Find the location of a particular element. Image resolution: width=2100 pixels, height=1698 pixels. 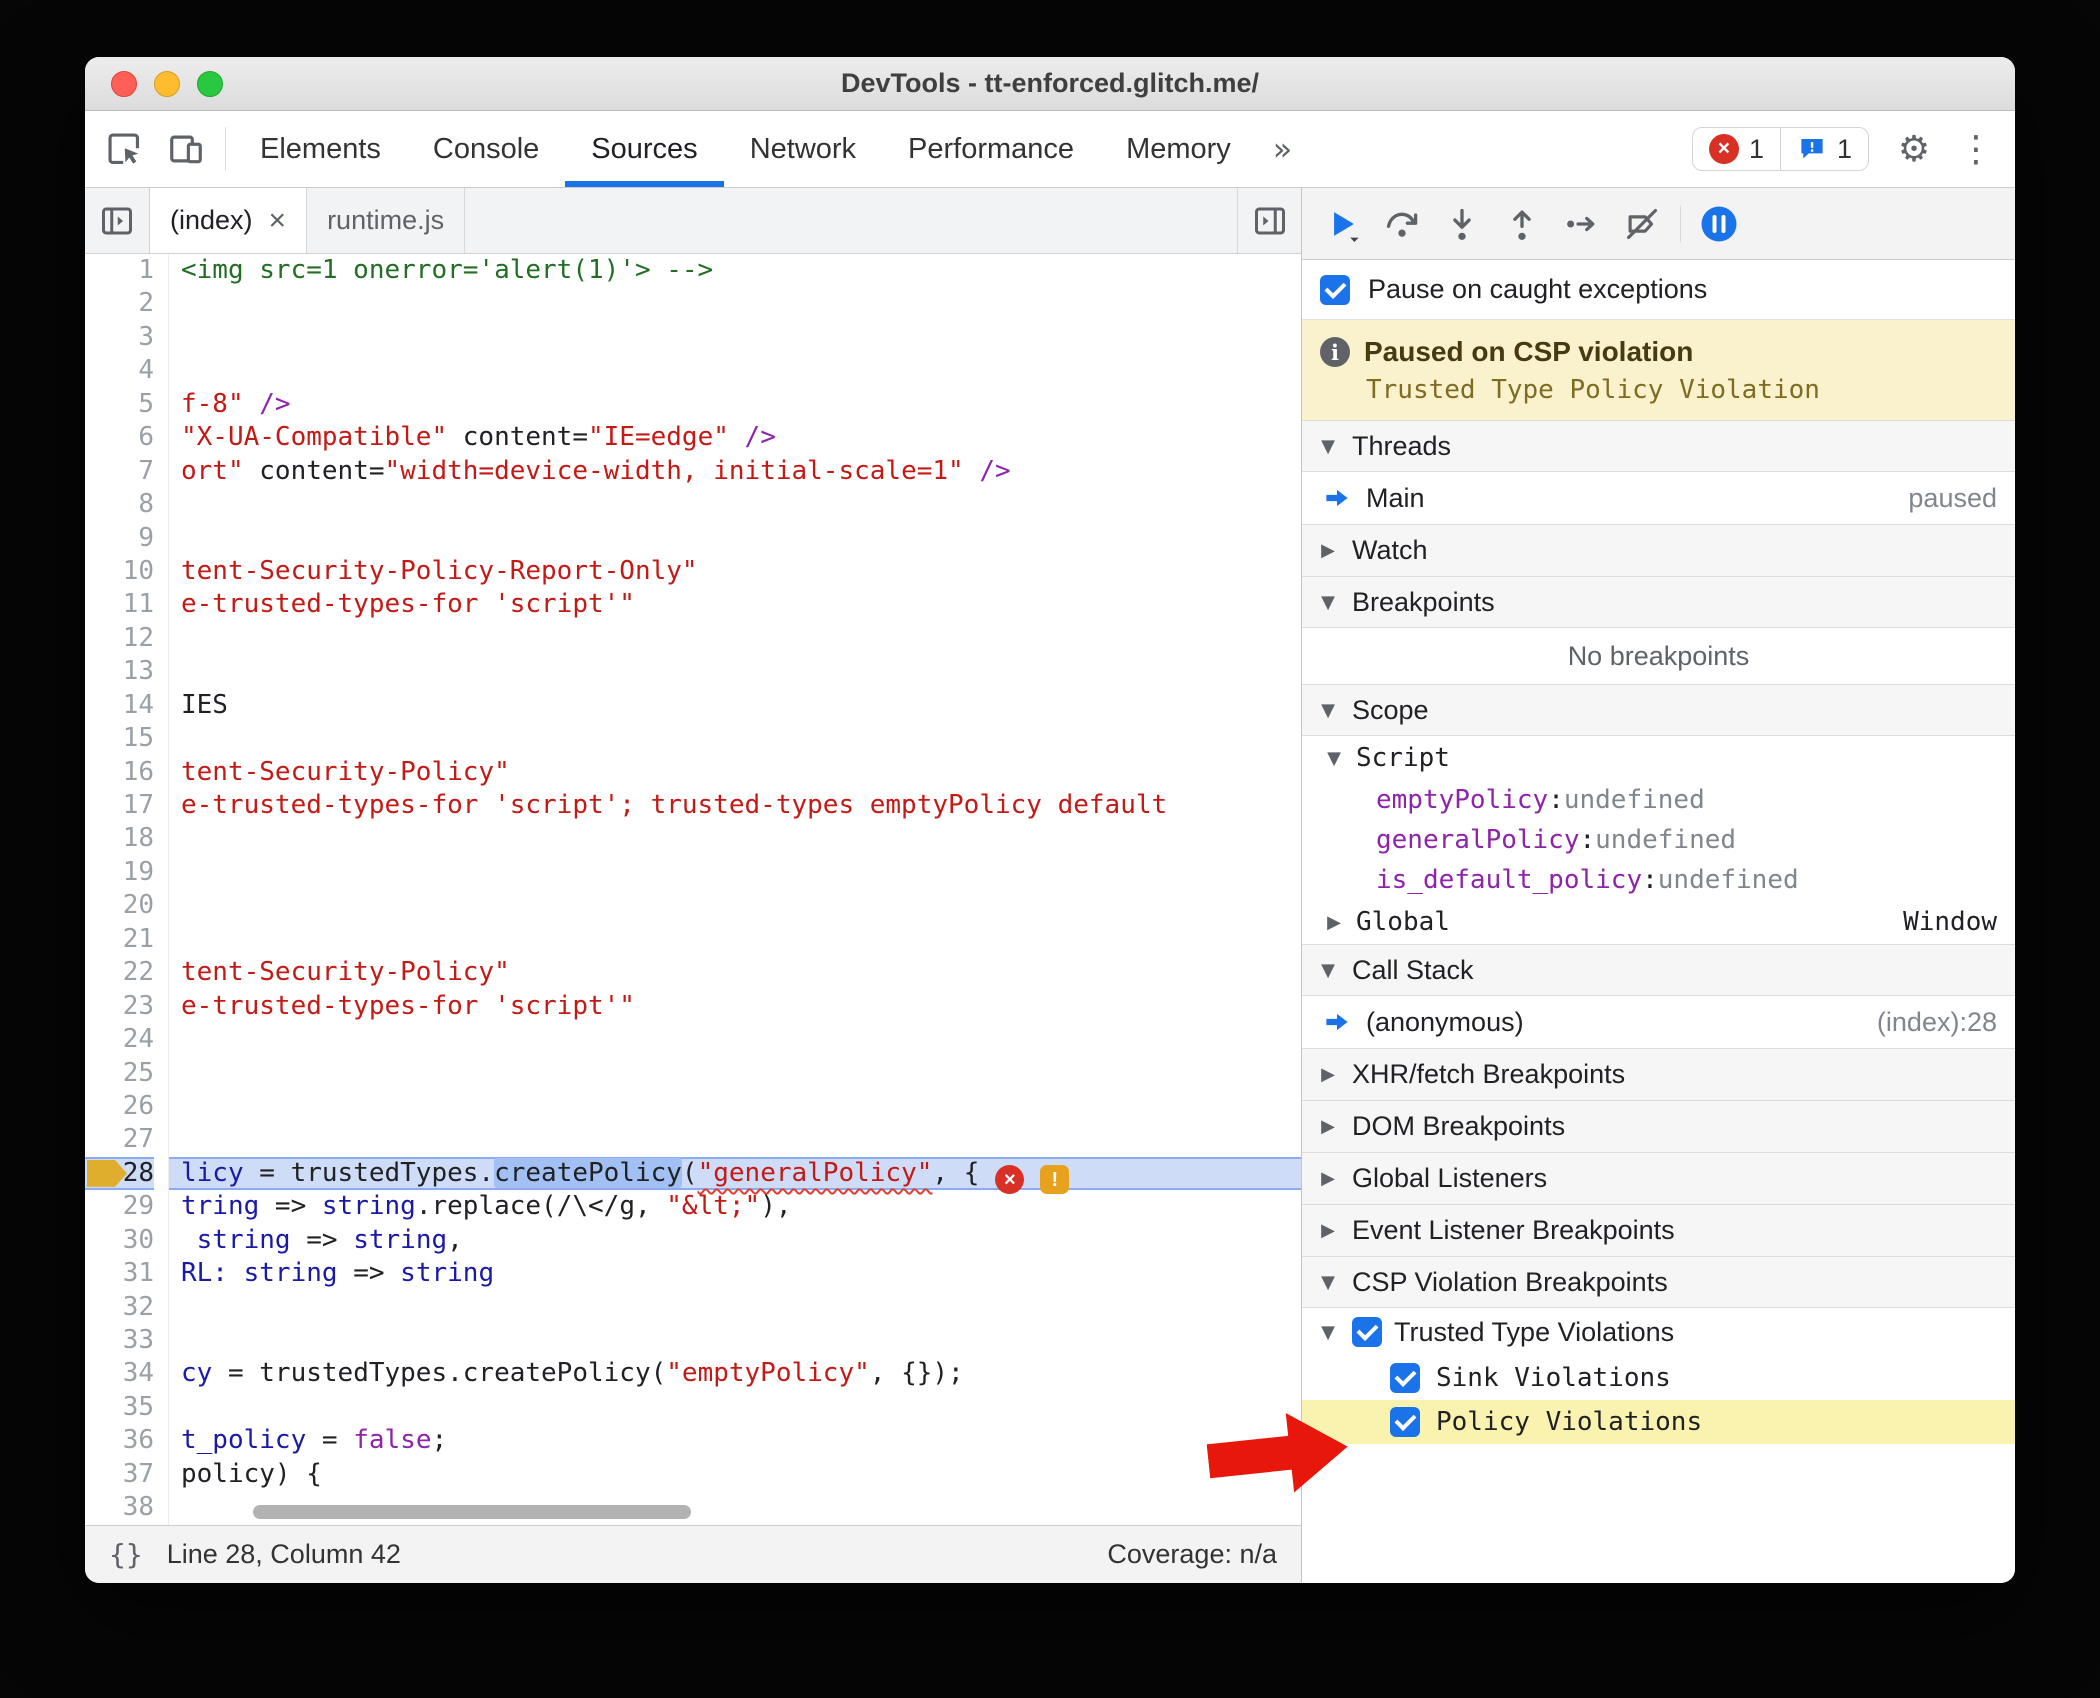

tab-sources: Sources is located at coordinates (644, 149).